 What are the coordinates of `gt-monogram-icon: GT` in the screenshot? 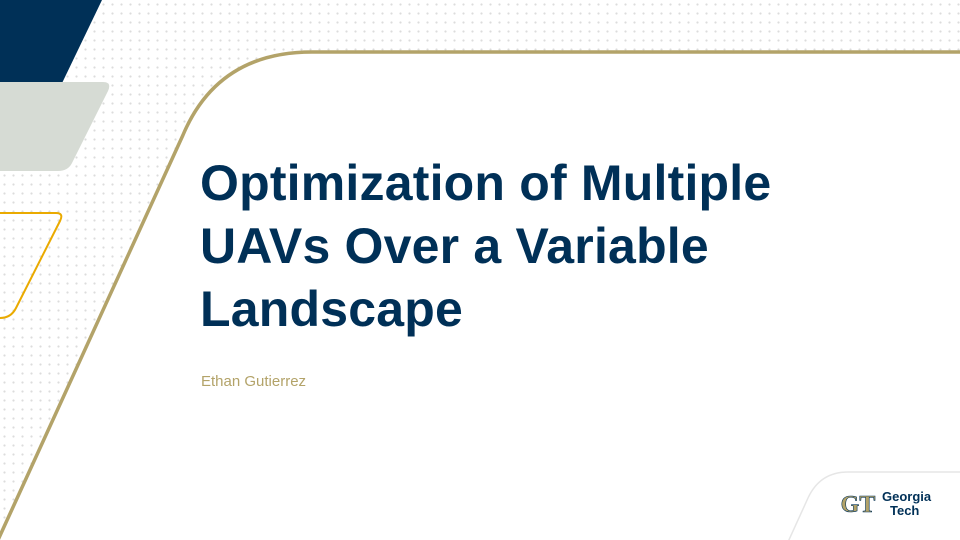 It's located at (858, 505).